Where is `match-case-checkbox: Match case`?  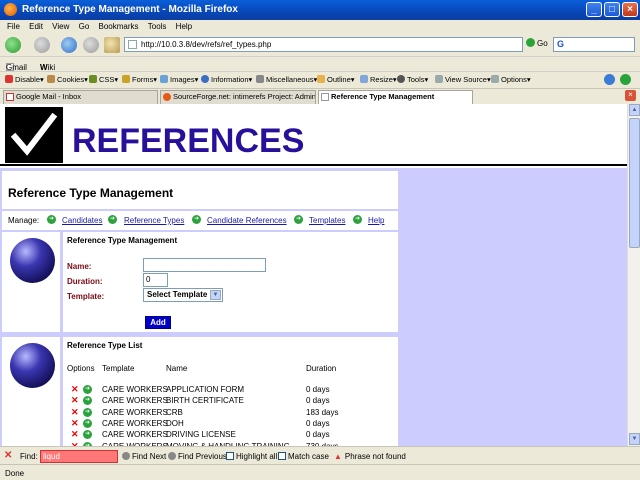 match-case-checkbox: Match case is located at coordinates (303, 456).